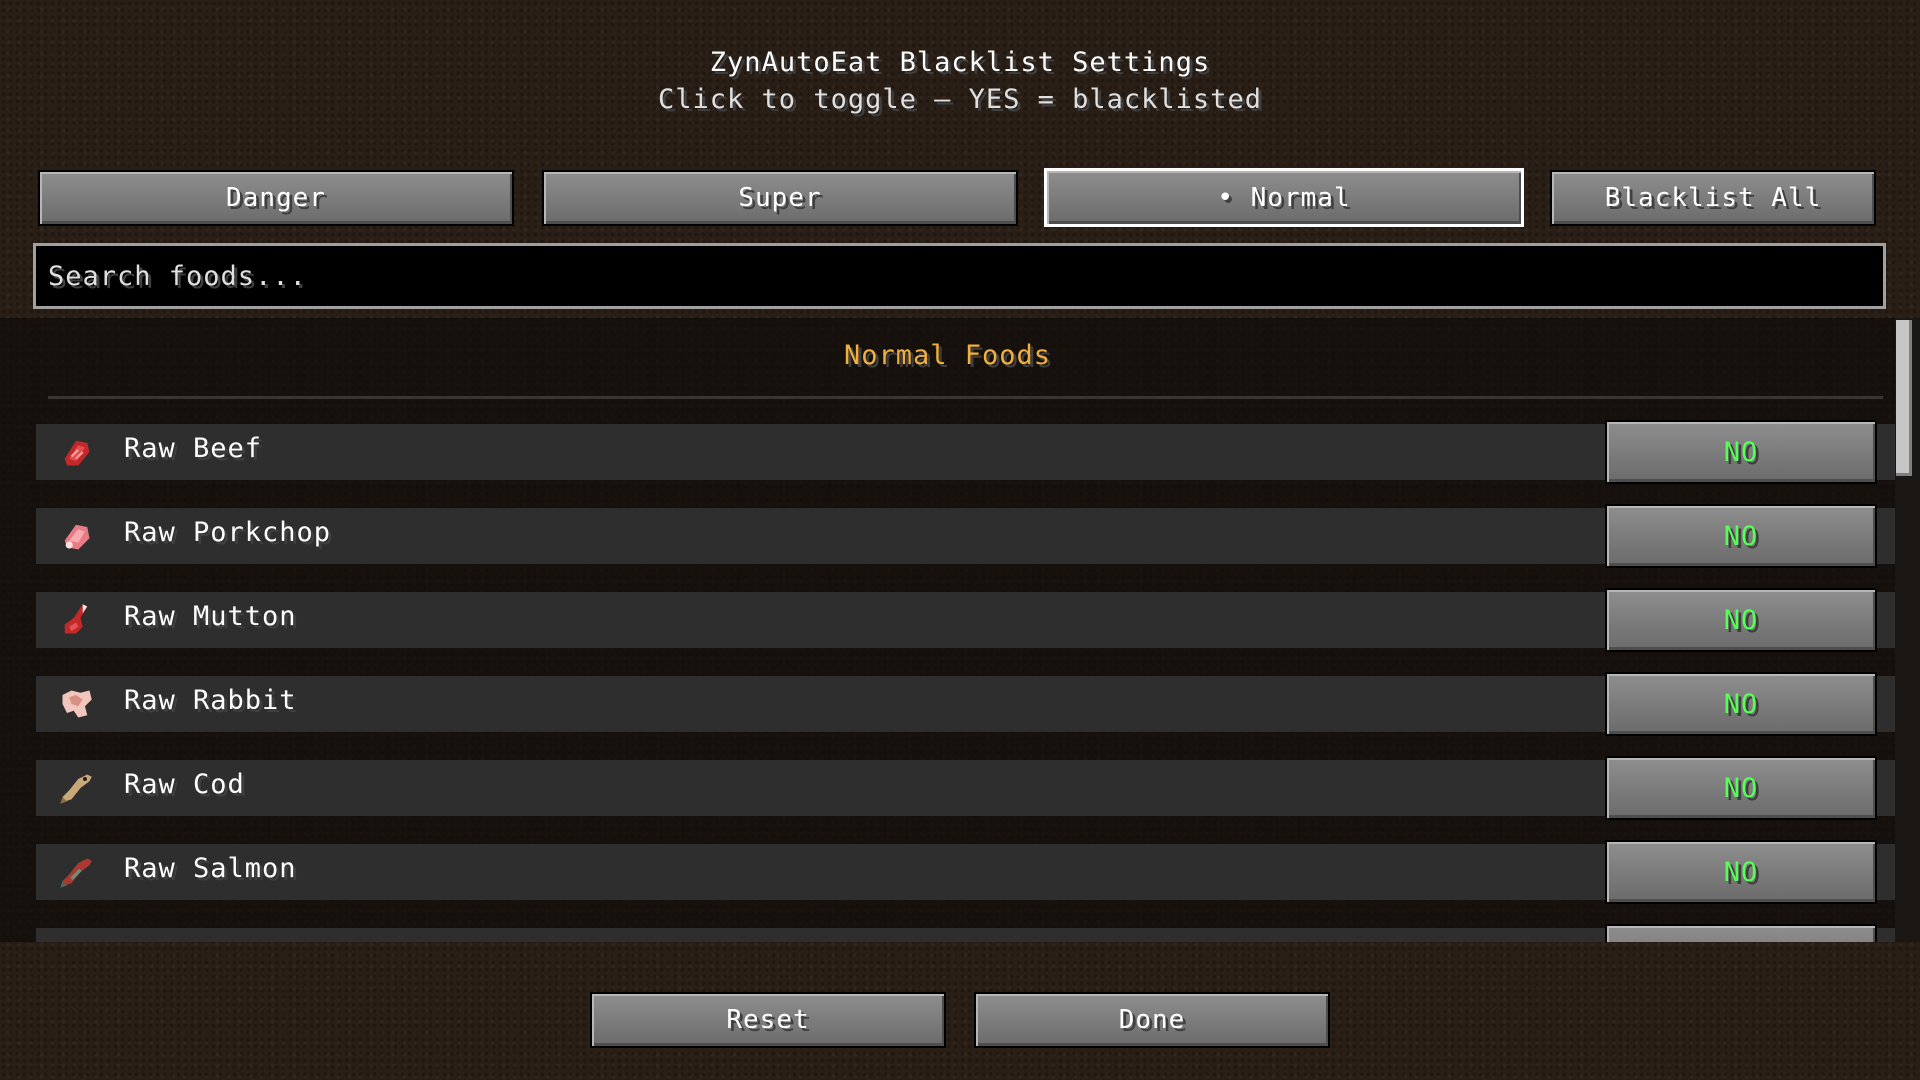 The image size is (1920, 1080). Describe the element at coordinates (960, 99) in the screenshot. I see `page-subtitle: Click to toggle — YES = blacklisted` at that location.